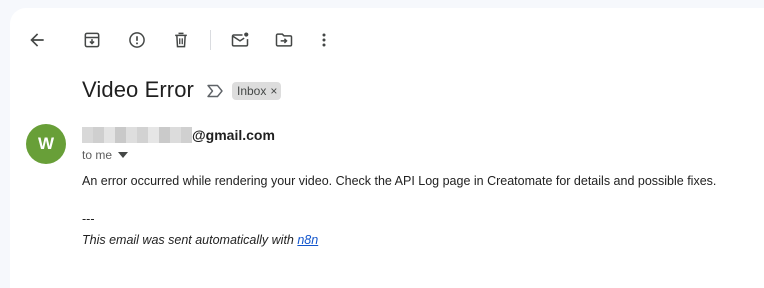  I want to click on sender-row: @gmail.com, so click(178, 135).